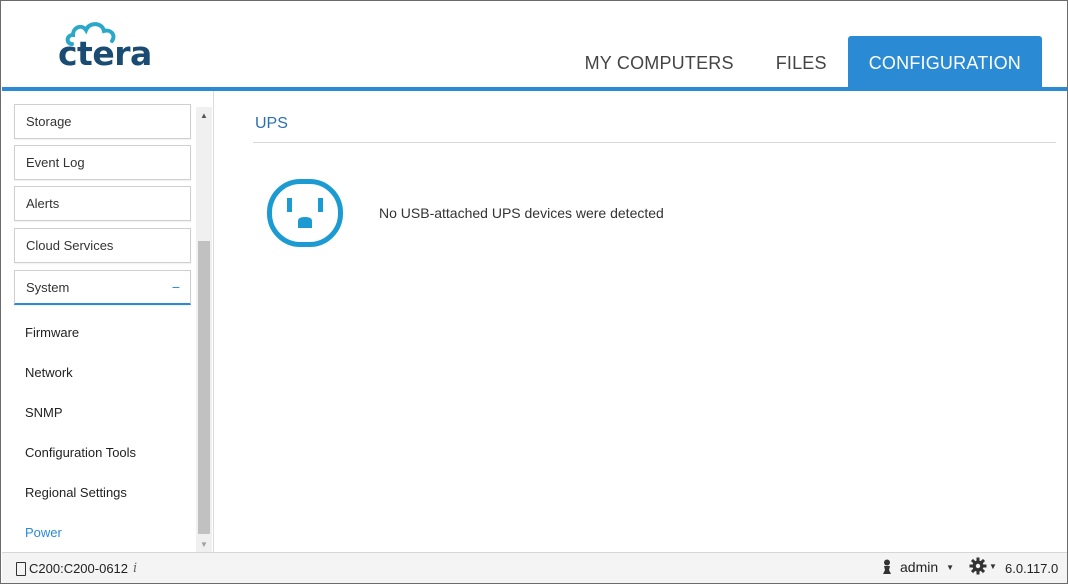 The width and height of the screenshot is (1068, 584). Describe the element at coordinates (102, 121) in the screenshot. I see `sidebar-item-storage: Storage` at that location.